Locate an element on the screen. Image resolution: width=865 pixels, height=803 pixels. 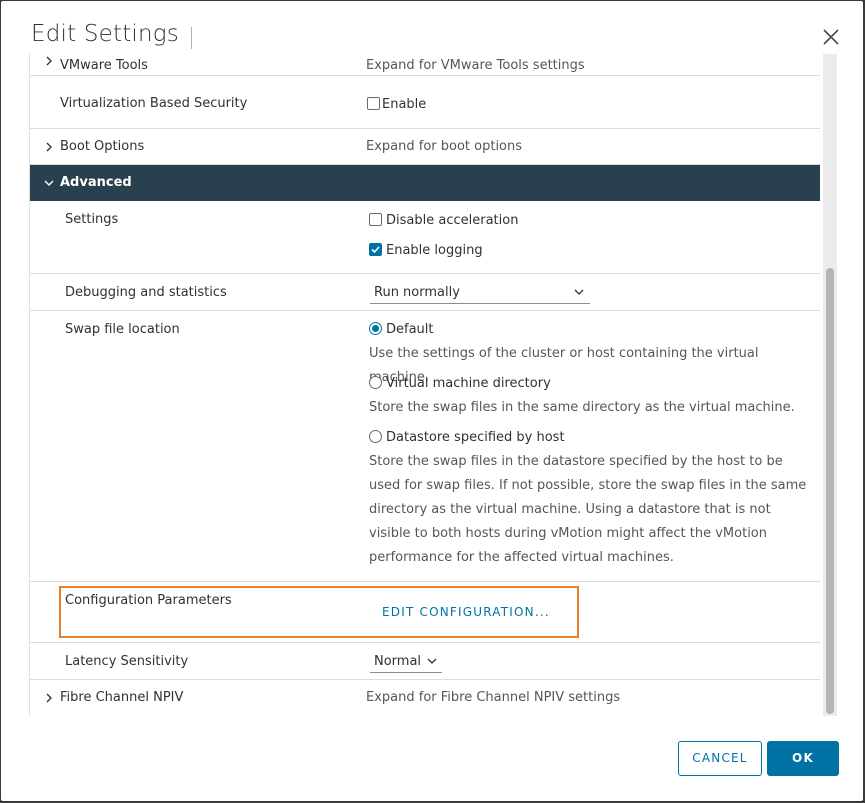
row-boot-options: Boot Options Expand for boot options is located at coordinates (425, 147).